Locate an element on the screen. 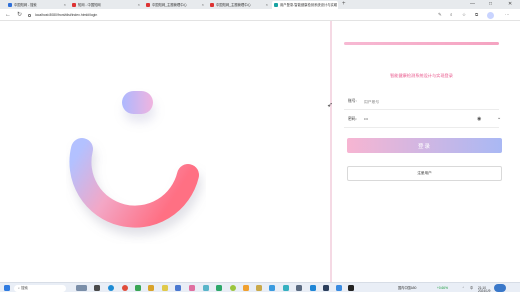 This screenshot has height=295, width=520. start-menu-icon is located at coordinates (7, 287).